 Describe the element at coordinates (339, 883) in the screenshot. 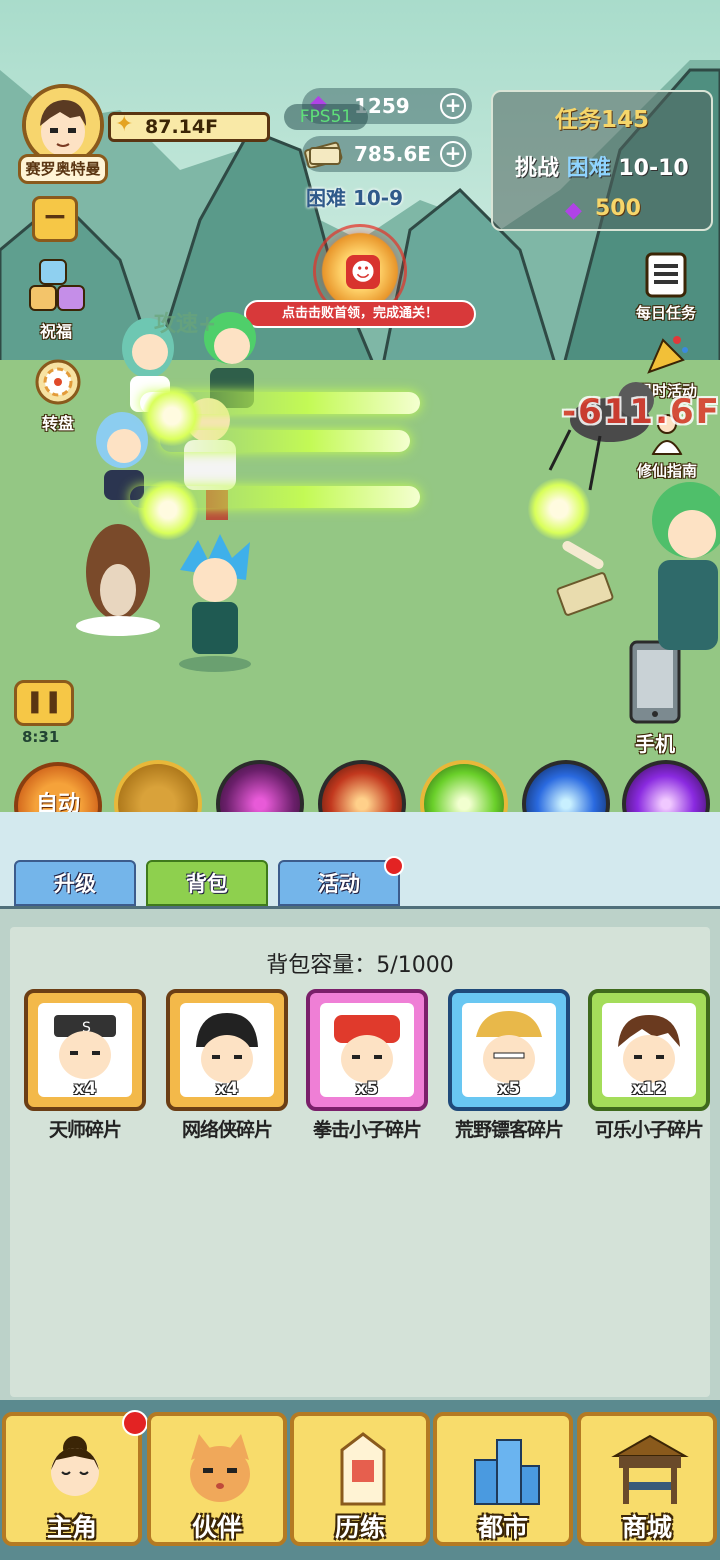

I see `tab-activity: 活动` at that location.